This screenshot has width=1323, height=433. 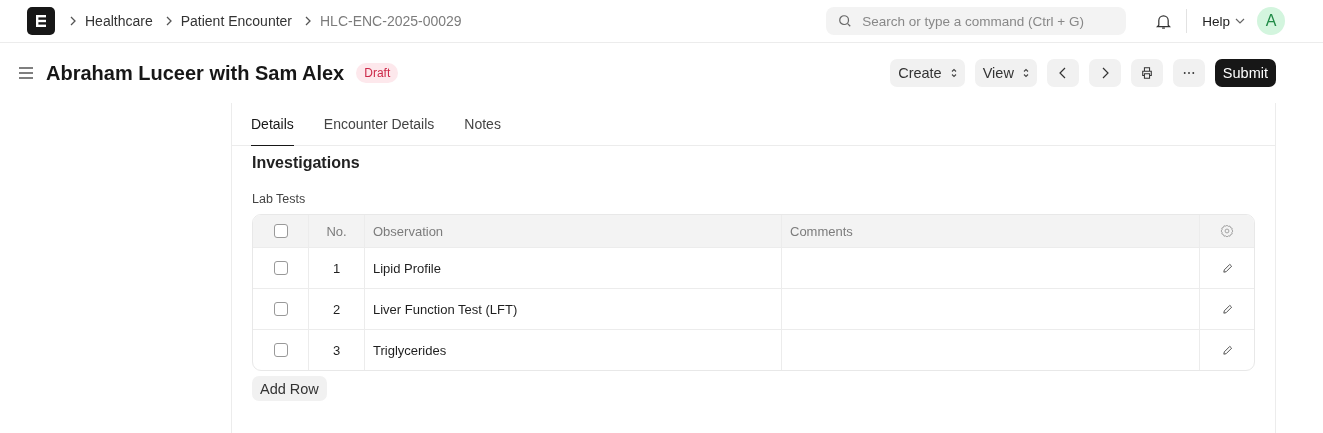 I want to click on column-header: Observation, so click(x=573, y=231).